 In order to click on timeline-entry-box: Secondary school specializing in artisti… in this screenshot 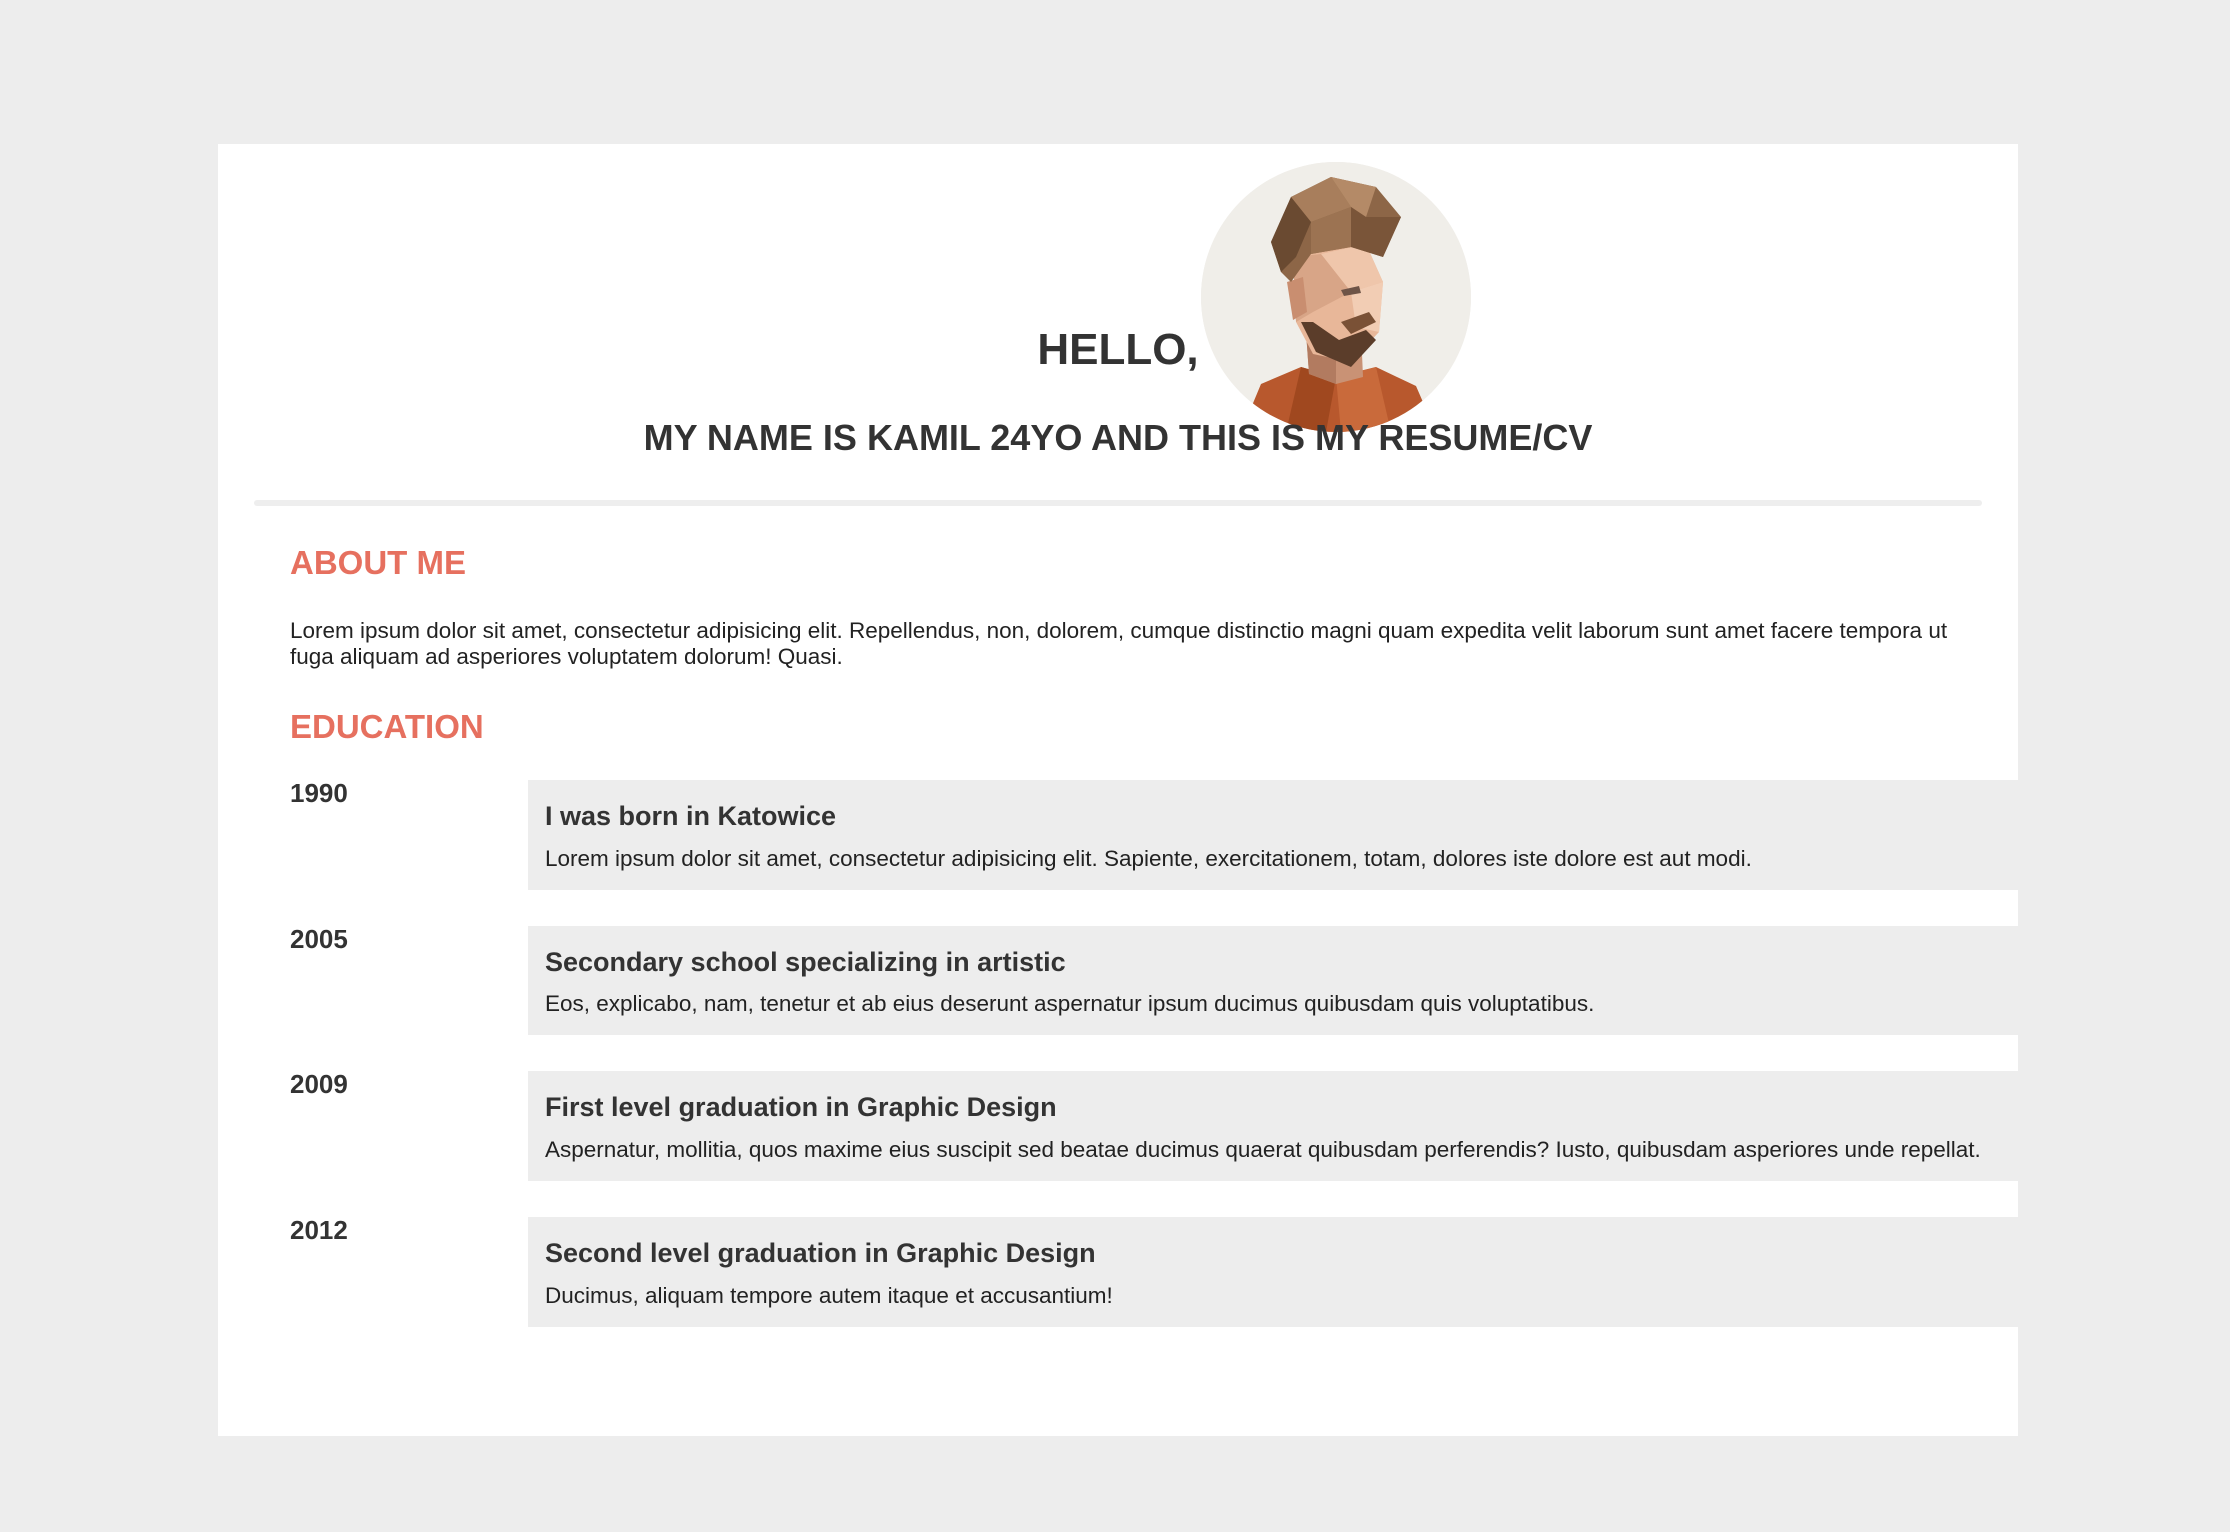, I will do `click(1273, 980)`.